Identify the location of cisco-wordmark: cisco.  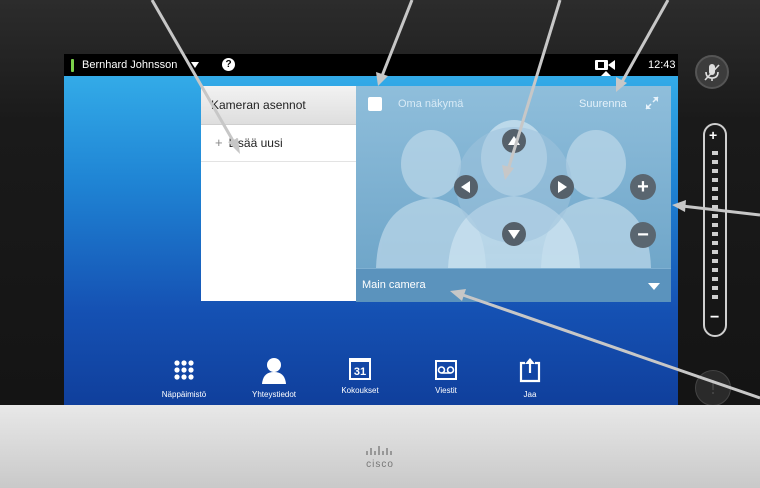
(380, 464).